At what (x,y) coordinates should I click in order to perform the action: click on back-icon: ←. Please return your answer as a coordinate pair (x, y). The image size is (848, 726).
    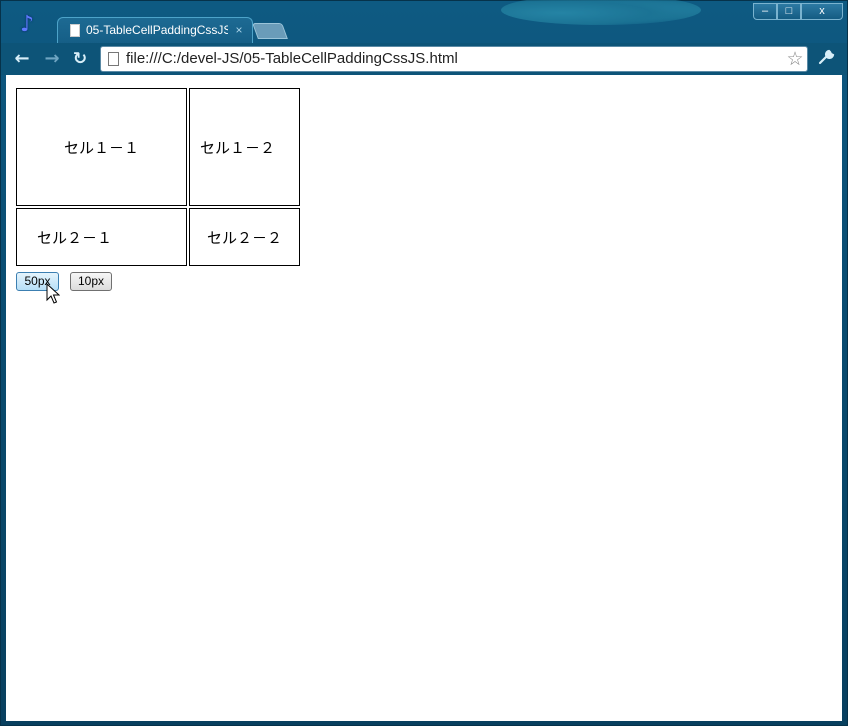
    Looking at the image, I should click on (22, 59).